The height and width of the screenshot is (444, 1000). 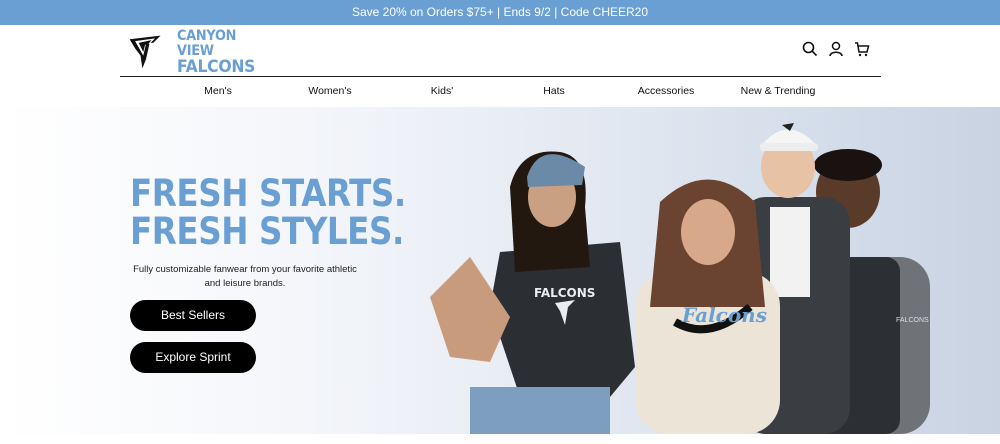 What do you see at coordinates (268, 193) in the screenshot?
I see `hero-title-line1: FRESH STARTS.` at bounding box center [268, 193].